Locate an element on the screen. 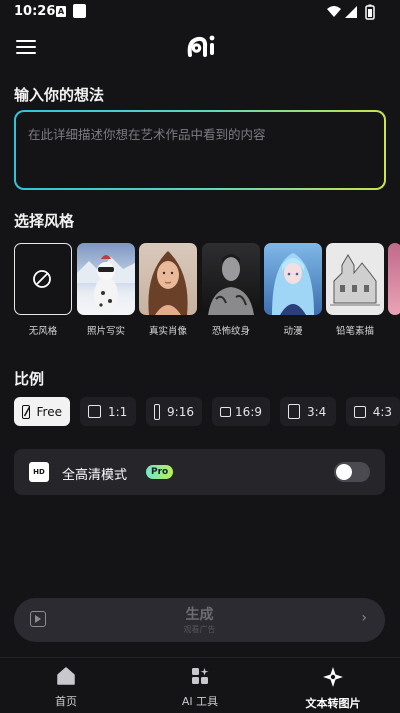 The image size is (400, 713). style-tattoo-thumb is located at coordinates (231, 279).